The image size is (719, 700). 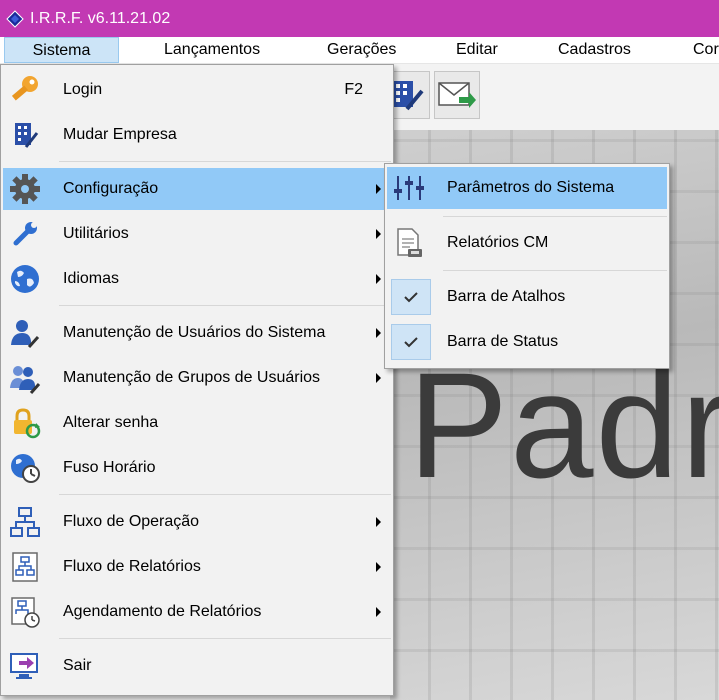 I want to click on building-icon, so click(x=25, y=135).